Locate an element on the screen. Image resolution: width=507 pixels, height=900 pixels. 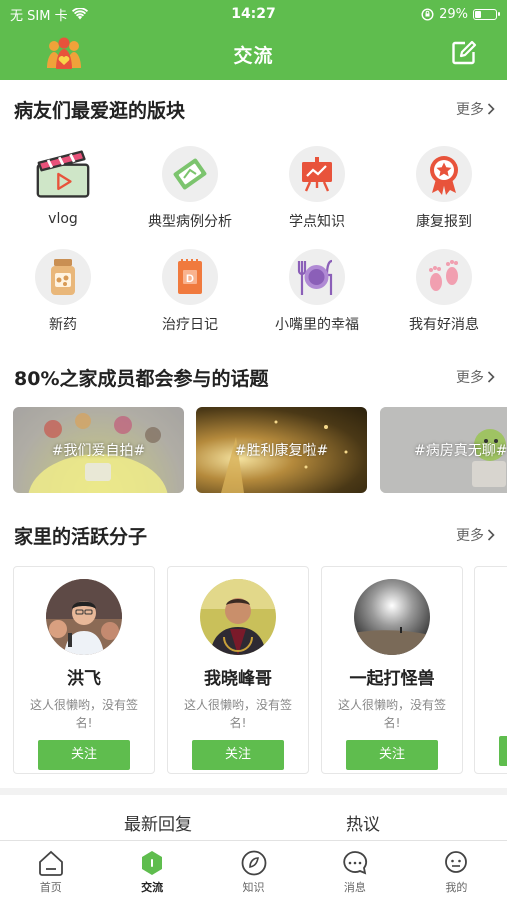
tab-home: 首页 is located at coordinates (50, 870).